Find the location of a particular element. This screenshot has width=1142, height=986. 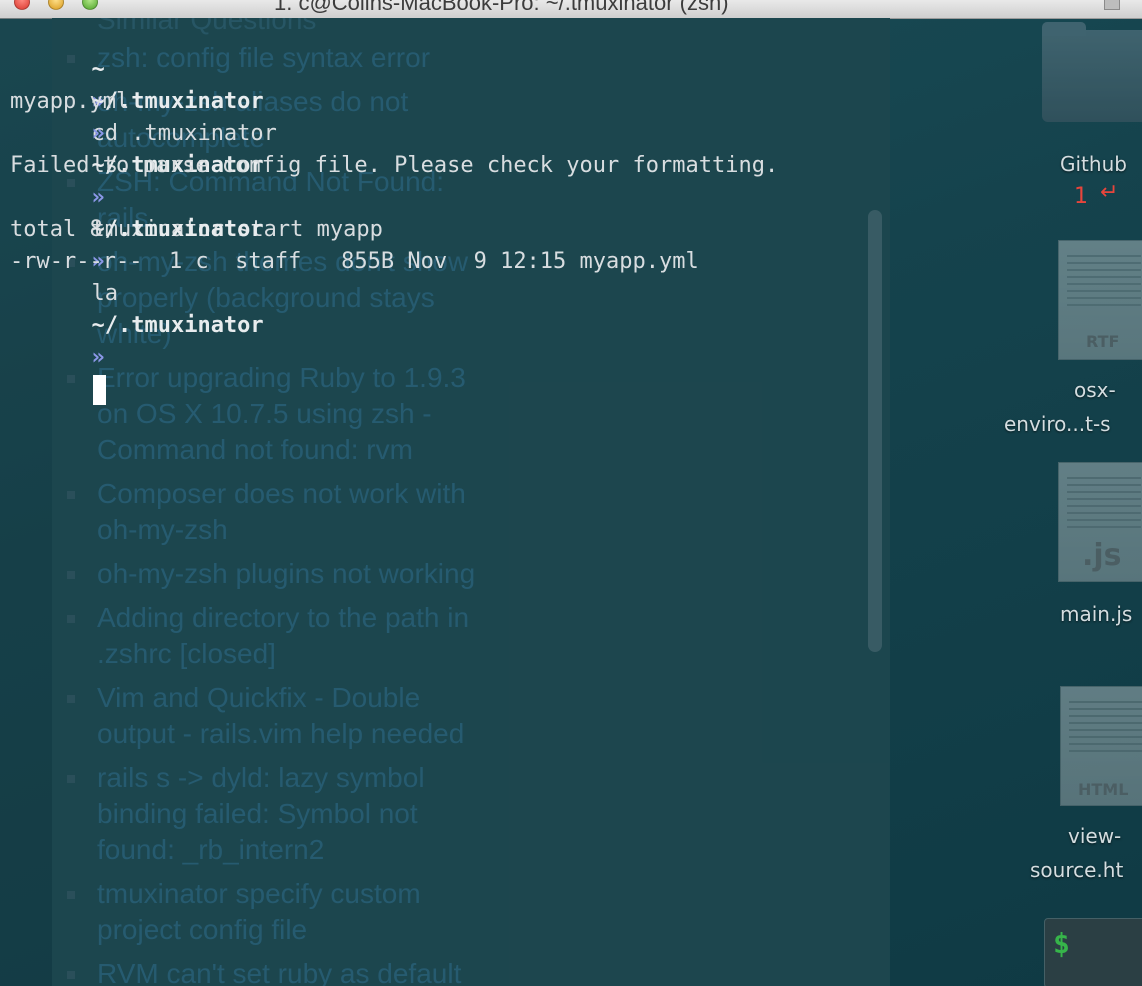

terminal-line: ~/.tmuxinator » la is located at coordinates (137, 244).